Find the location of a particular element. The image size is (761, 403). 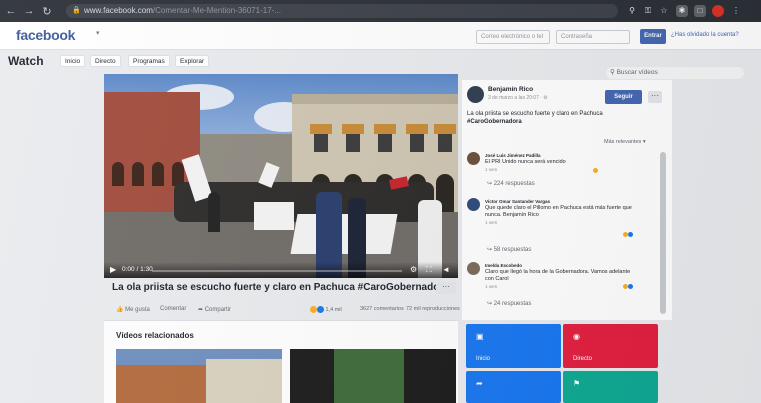

comment-sort-dropdown: Más relevantes ▾ is located at coordinates (625, 142).